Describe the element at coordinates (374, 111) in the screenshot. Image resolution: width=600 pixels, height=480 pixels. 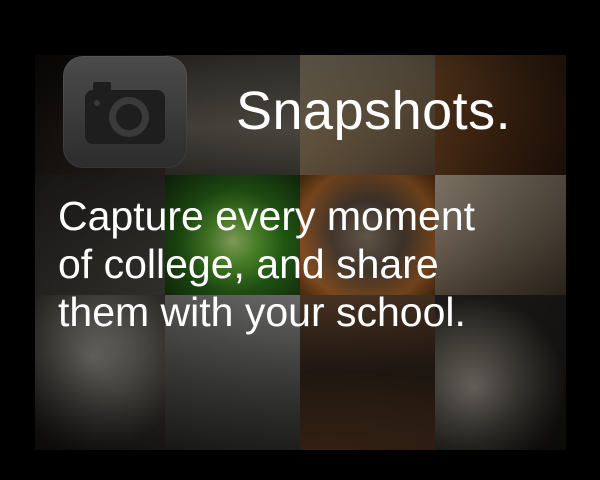
I see `app-title: Snapshots.` at that location.